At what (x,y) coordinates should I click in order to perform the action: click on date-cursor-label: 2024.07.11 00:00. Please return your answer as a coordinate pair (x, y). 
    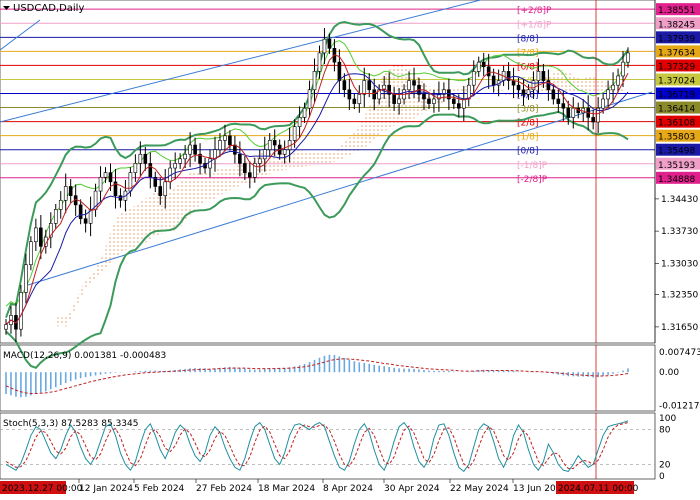
    Looking at the image, I should click on (598, 489).